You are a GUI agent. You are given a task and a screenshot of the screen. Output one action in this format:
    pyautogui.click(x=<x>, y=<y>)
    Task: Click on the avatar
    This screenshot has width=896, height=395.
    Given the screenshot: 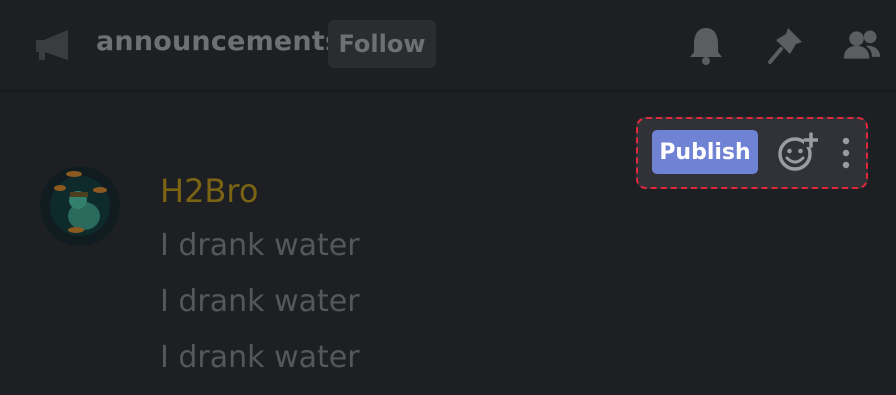 What is the action you would take?
    pyautogui.click(x=80, y=206)
    